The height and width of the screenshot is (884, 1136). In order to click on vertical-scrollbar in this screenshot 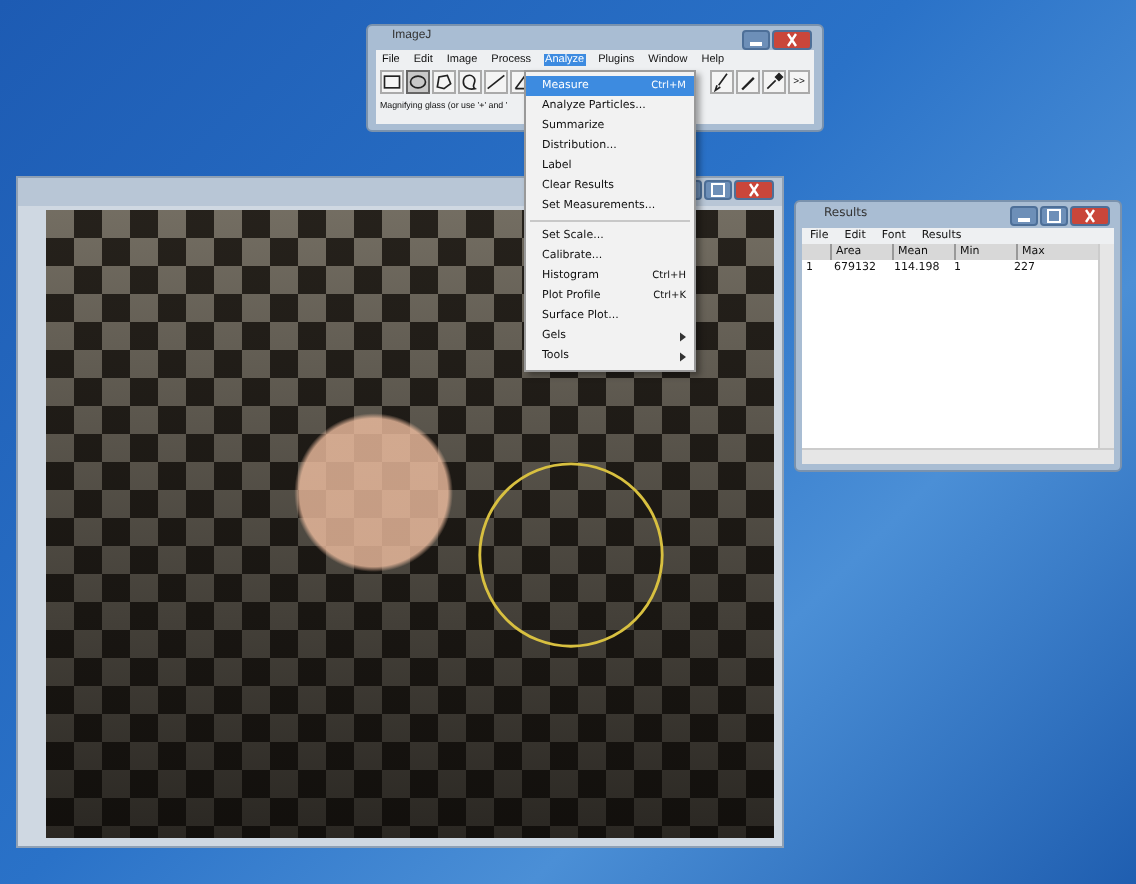, I will do `click(1106, 346)`.